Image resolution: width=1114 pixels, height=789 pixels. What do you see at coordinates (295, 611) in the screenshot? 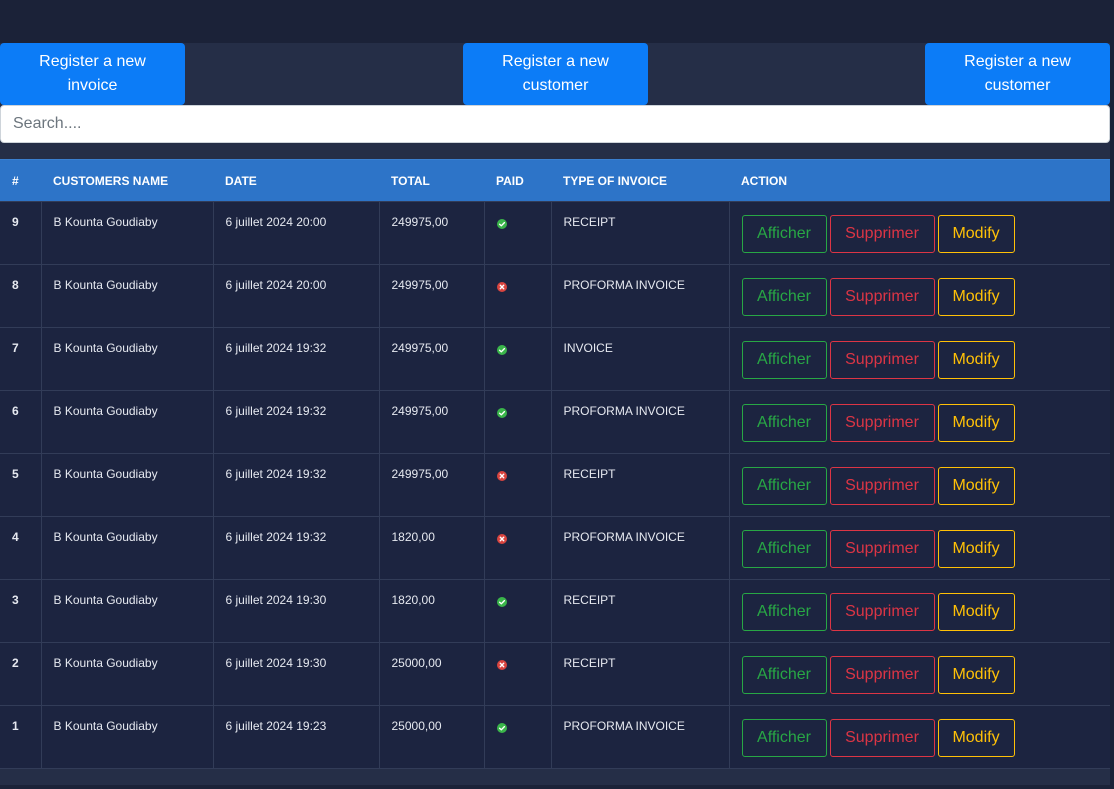
I see `cell-date: 6 juillet 2024 19:30` at bounding box center [295, 611].